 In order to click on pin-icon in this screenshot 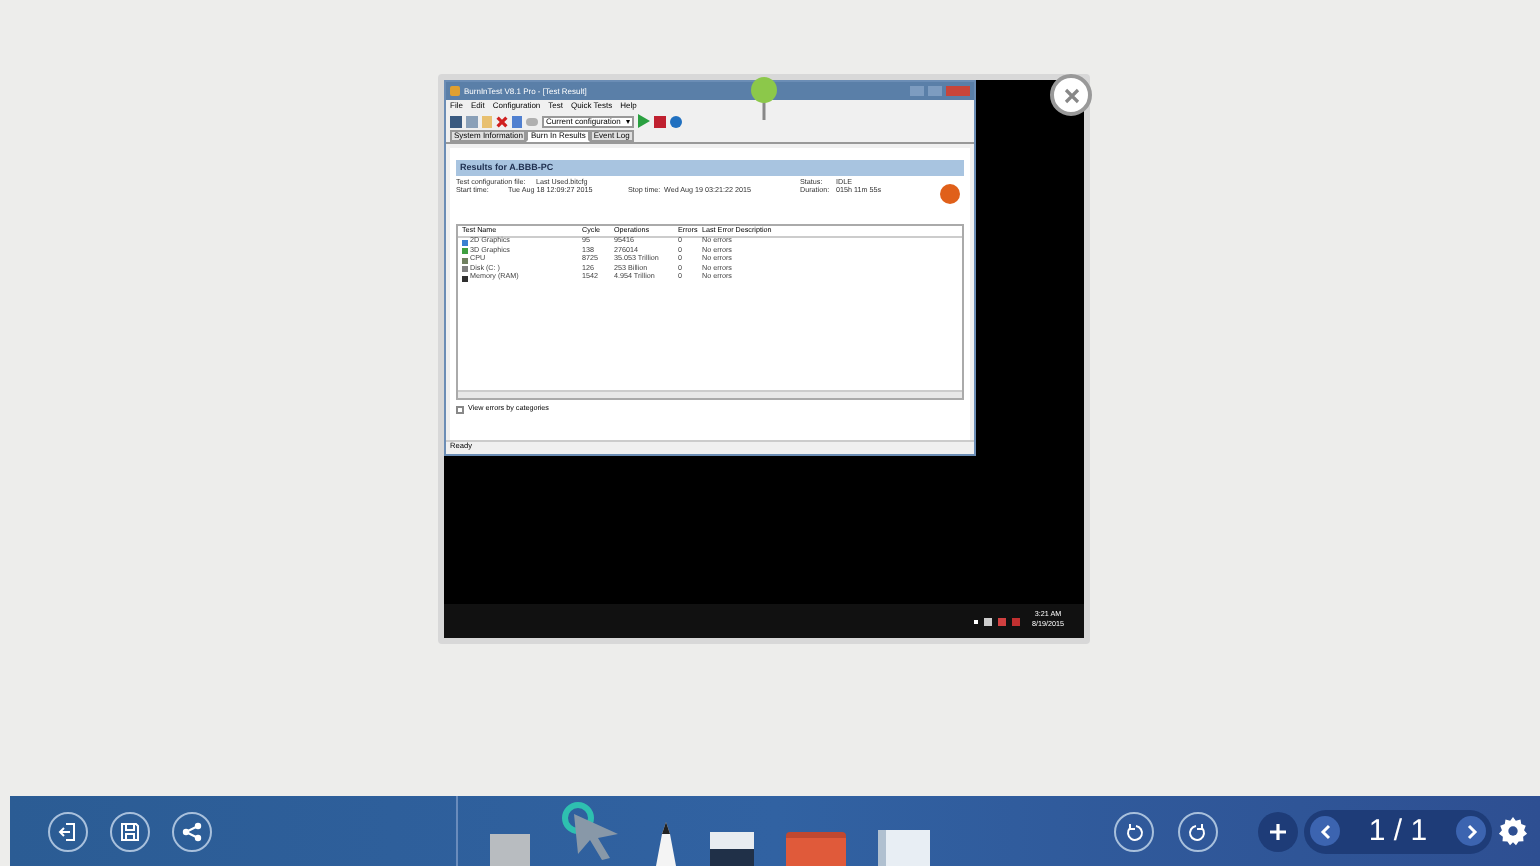, I will do `click(764, 98)`.